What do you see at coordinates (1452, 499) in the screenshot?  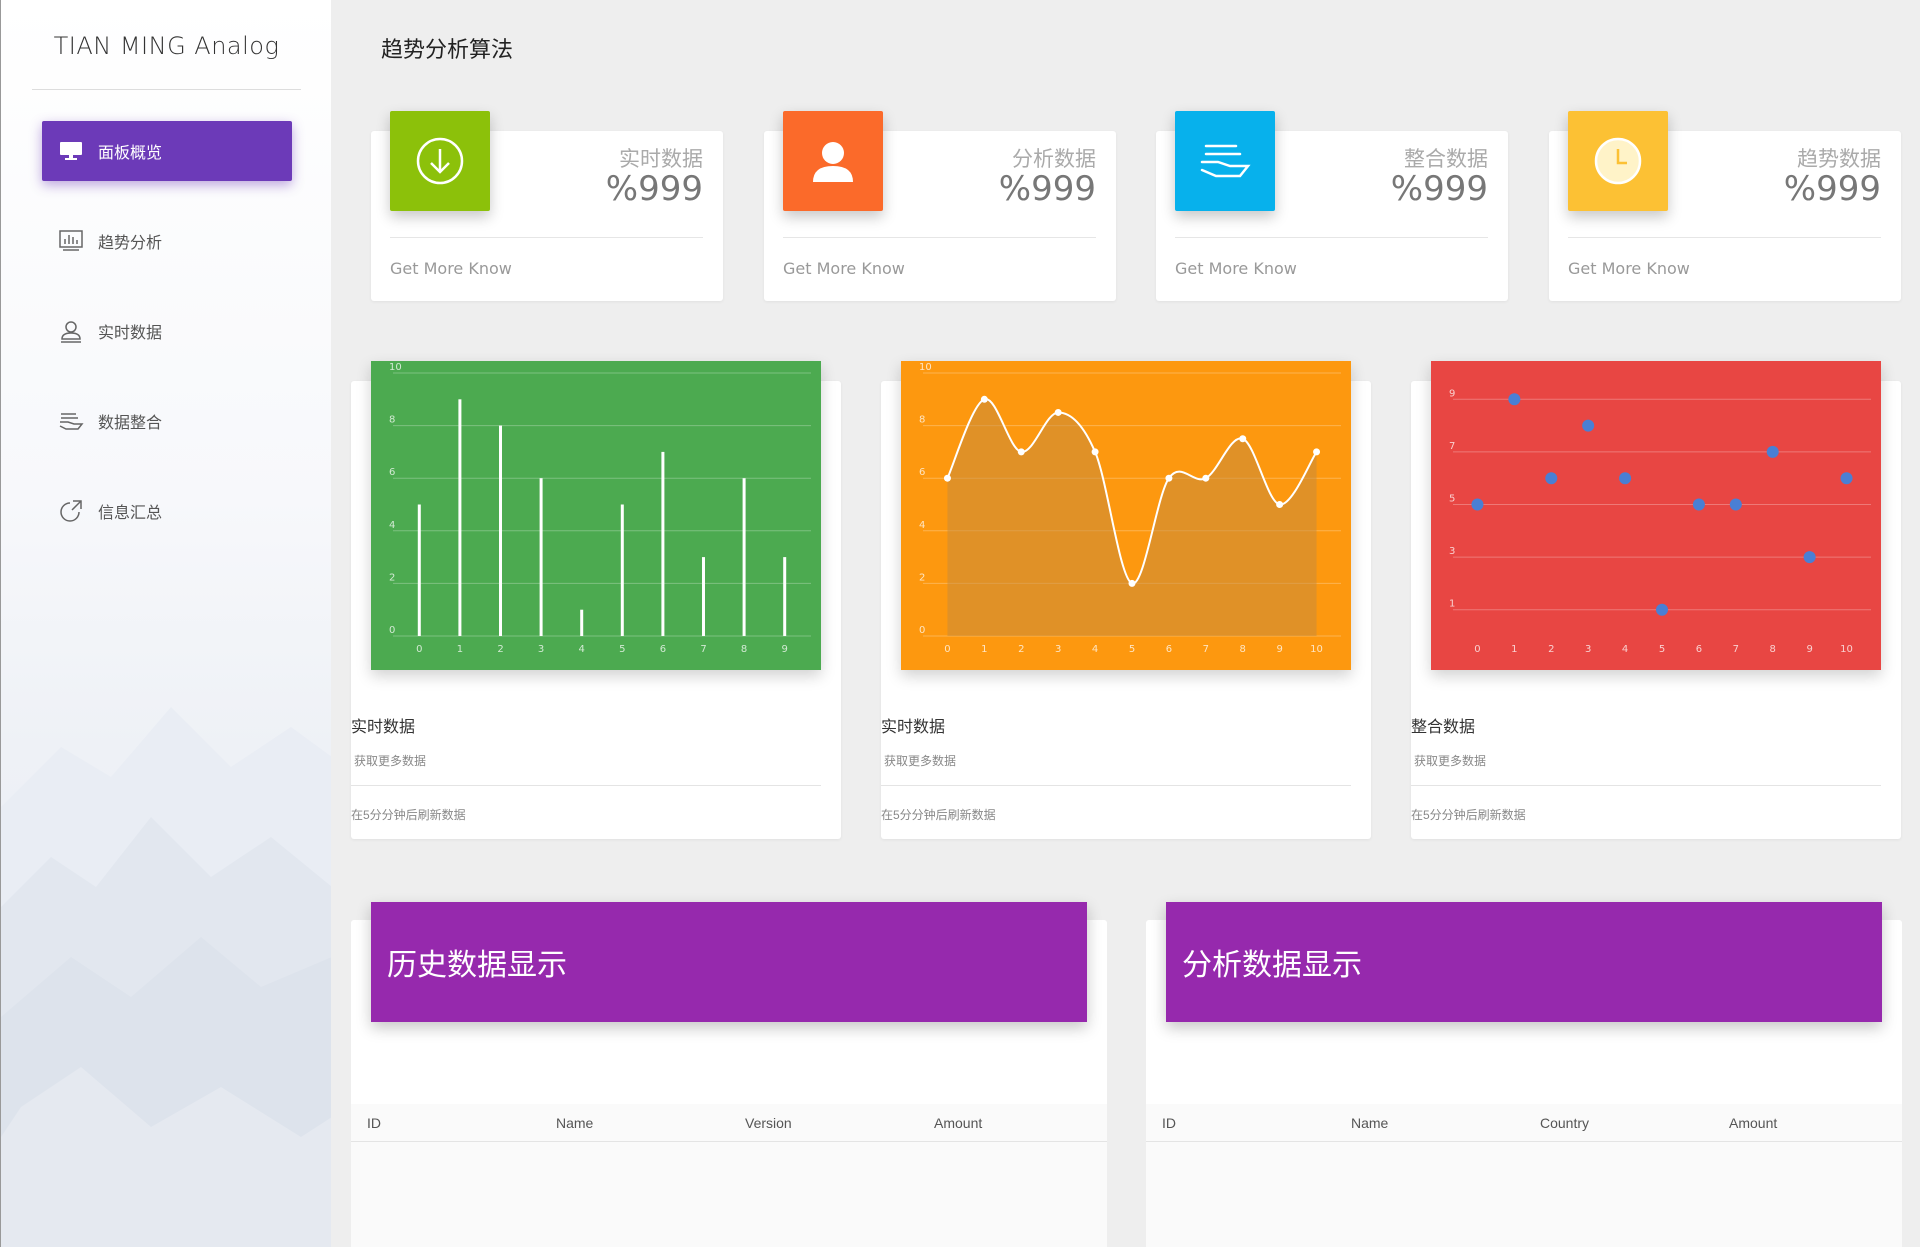 I see `y-tick-label: 5` at bounding box center [1452, 499].